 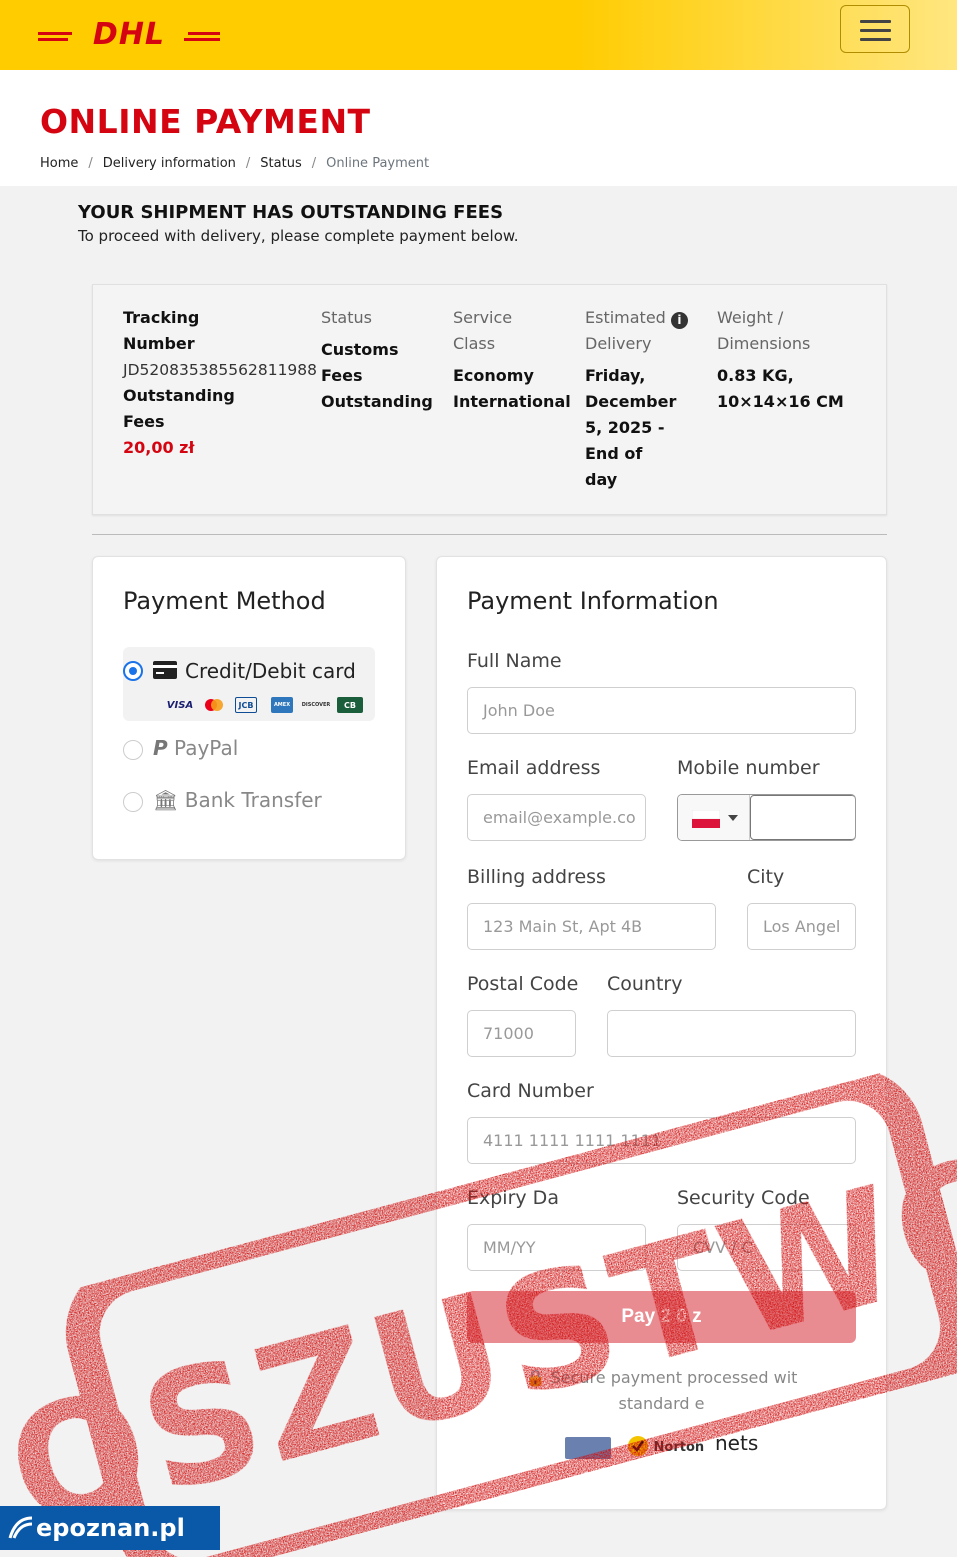 I want to click on bank-icon: 🏛, so click(x=166, y=800).